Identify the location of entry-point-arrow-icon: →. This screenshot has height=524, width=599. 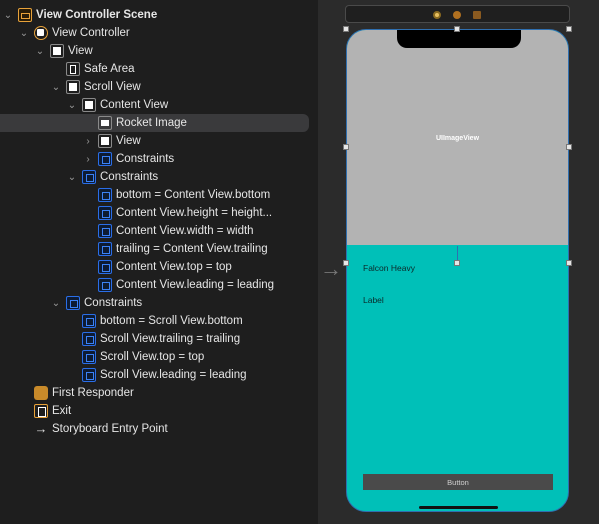
(331, 268).